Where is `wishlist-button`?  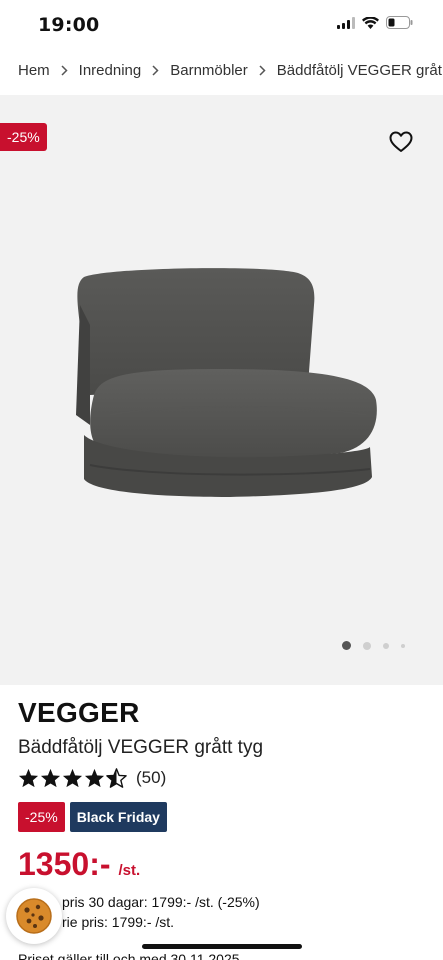 wishlist-button is located at coordinates (401, 142).